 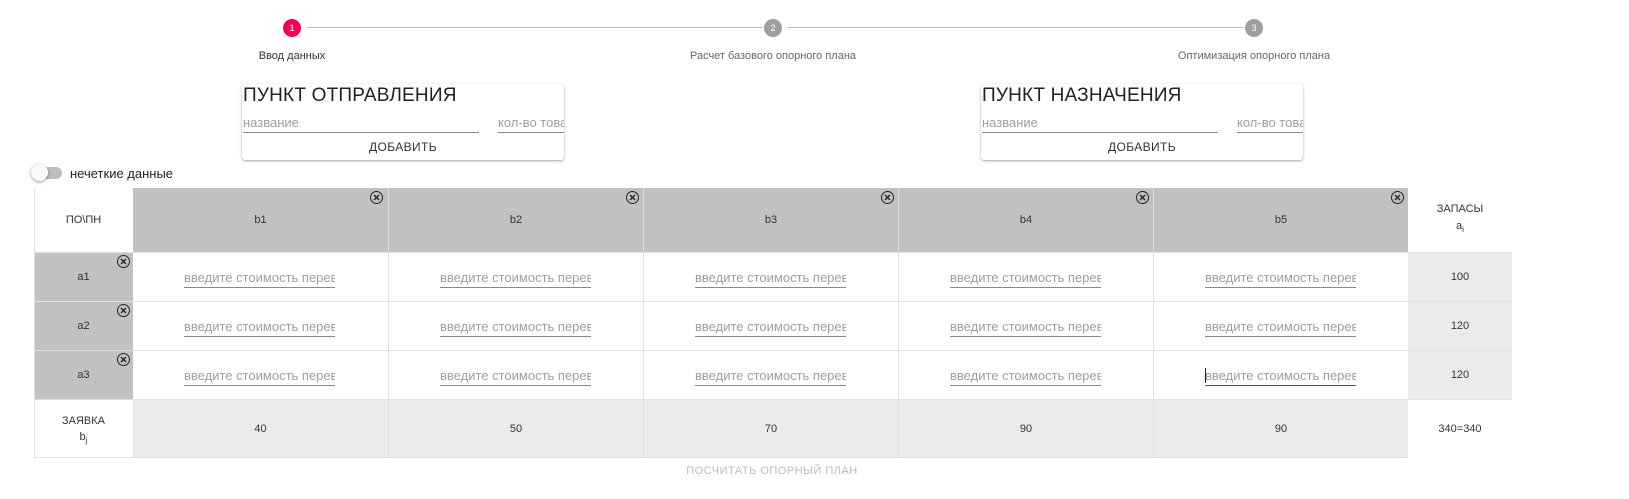 I want to click on row-label: a3, so click(x=83, y=375).